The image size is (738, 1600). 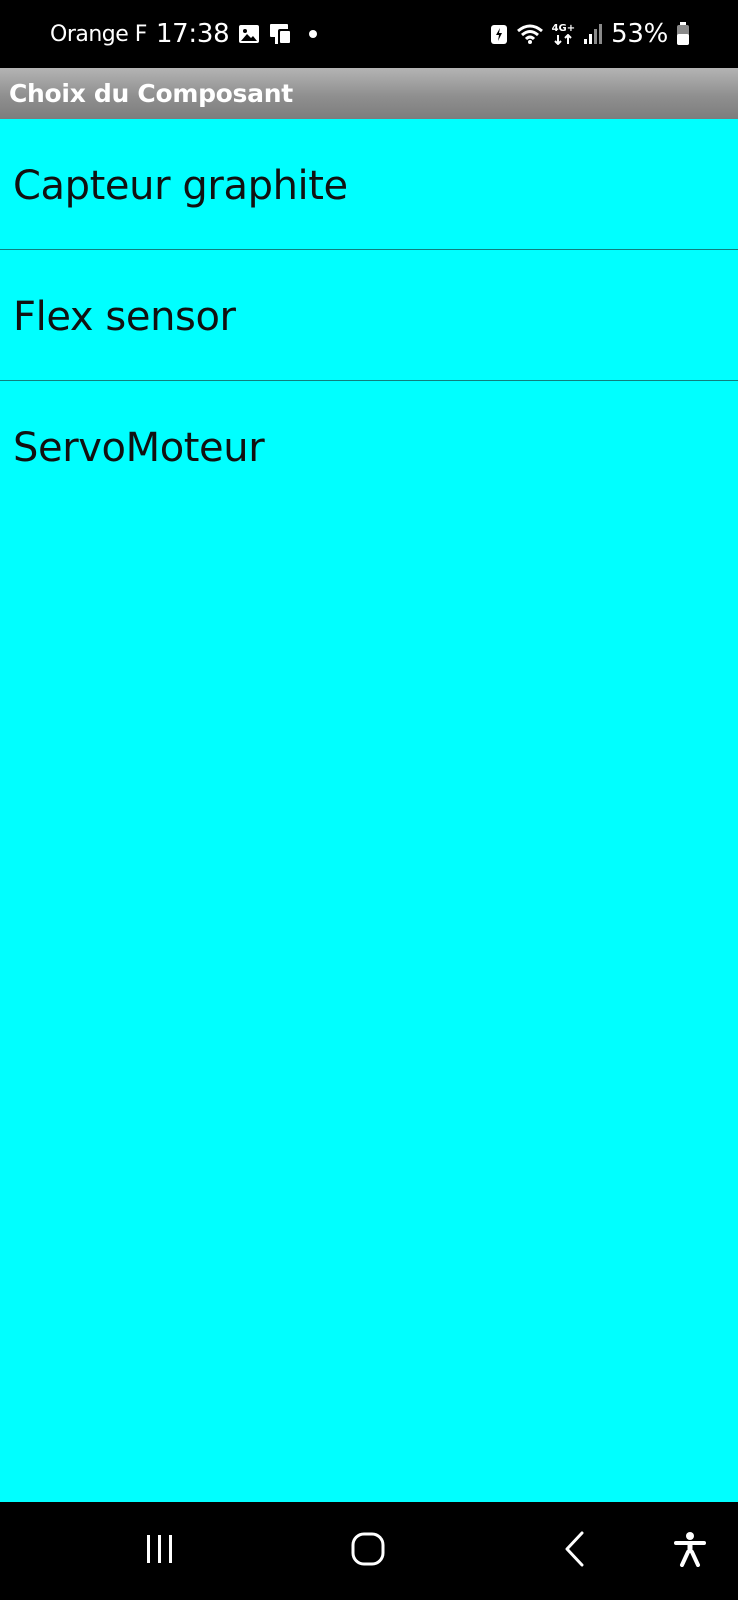 What do you see at coordinates (98, 34) in the screenshot?
I see `carrier-name: Orange F` at bounding box center [98, 34].